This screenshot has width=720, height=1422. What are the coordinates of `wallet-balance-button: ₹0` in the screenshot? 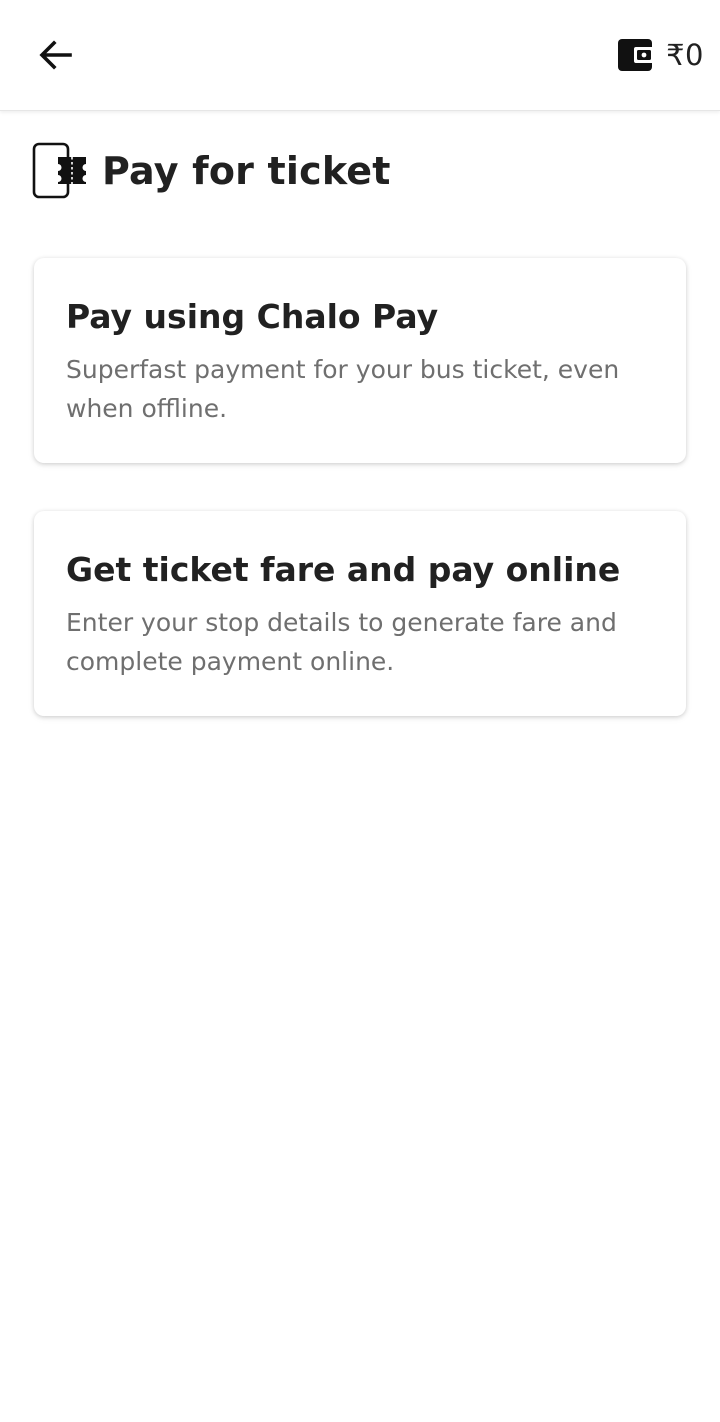 It's located at (660, 55).